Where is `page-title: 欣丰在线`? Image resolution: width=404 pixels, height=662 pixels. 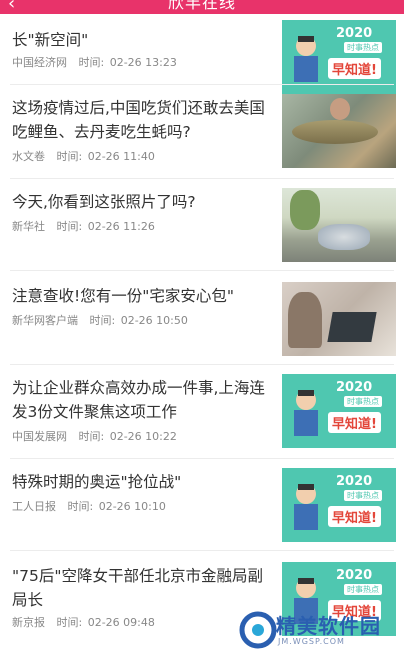 page-title: 欣丰在线 is located at coordinates (201, 6).